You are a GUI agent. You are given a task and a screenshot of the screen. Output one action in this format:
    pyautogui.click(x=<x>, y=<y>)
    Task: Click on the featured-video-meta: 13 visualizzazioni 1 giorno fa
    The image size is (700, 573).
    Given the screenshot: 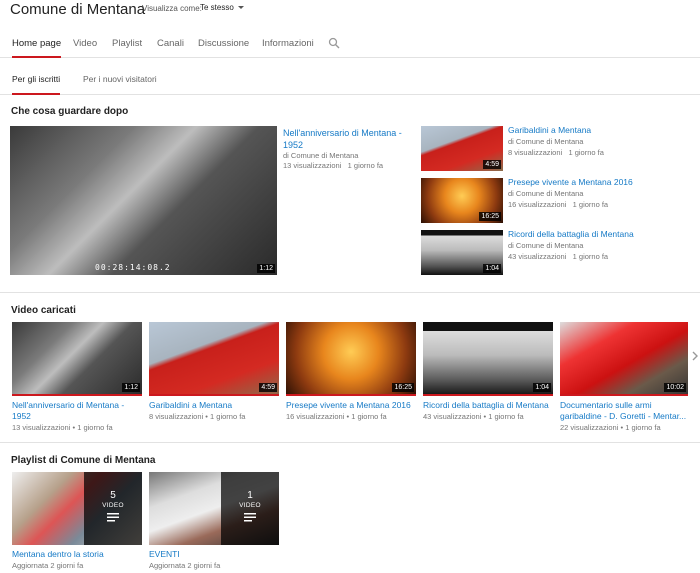 What is the action you would take?
    pyautogui.click(x=333, y=165)
    